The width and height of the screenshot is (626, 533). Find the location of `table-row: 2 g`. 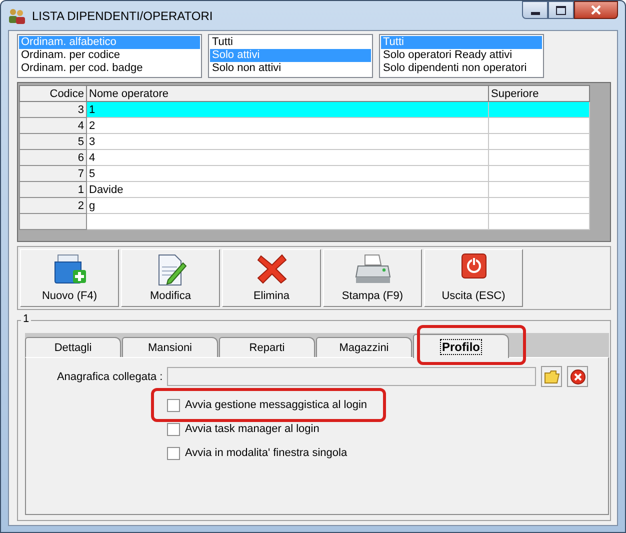

table-row: 2 g is located at coordinates (305, 206).